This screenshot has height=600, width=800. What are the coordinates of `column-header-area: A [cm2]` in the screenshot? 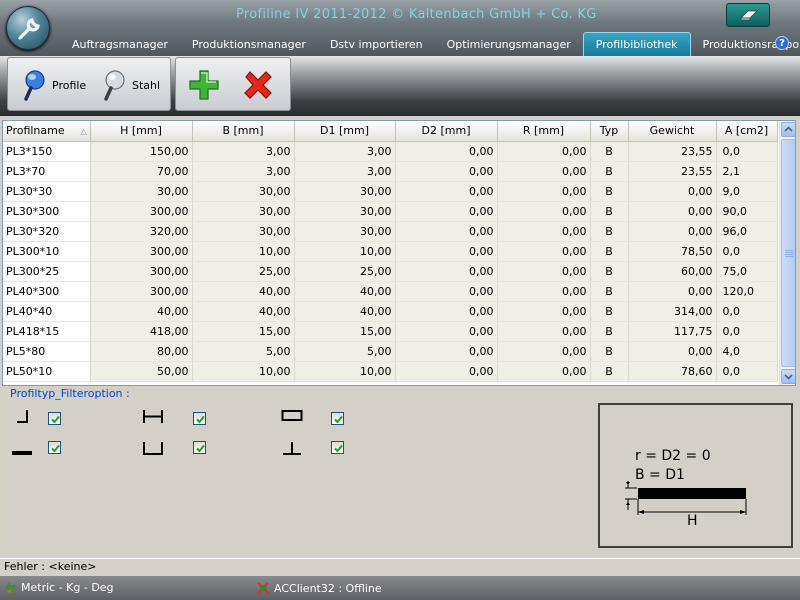 It's located at (747, 131).